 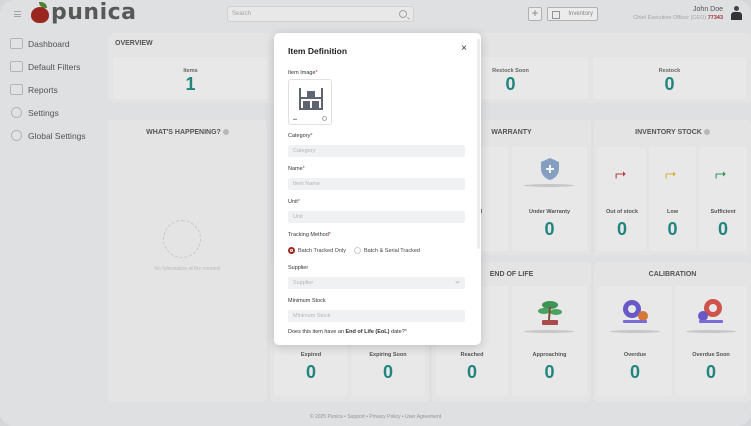 I want to click on chevron-down-icon, so click(x=457, y=281).